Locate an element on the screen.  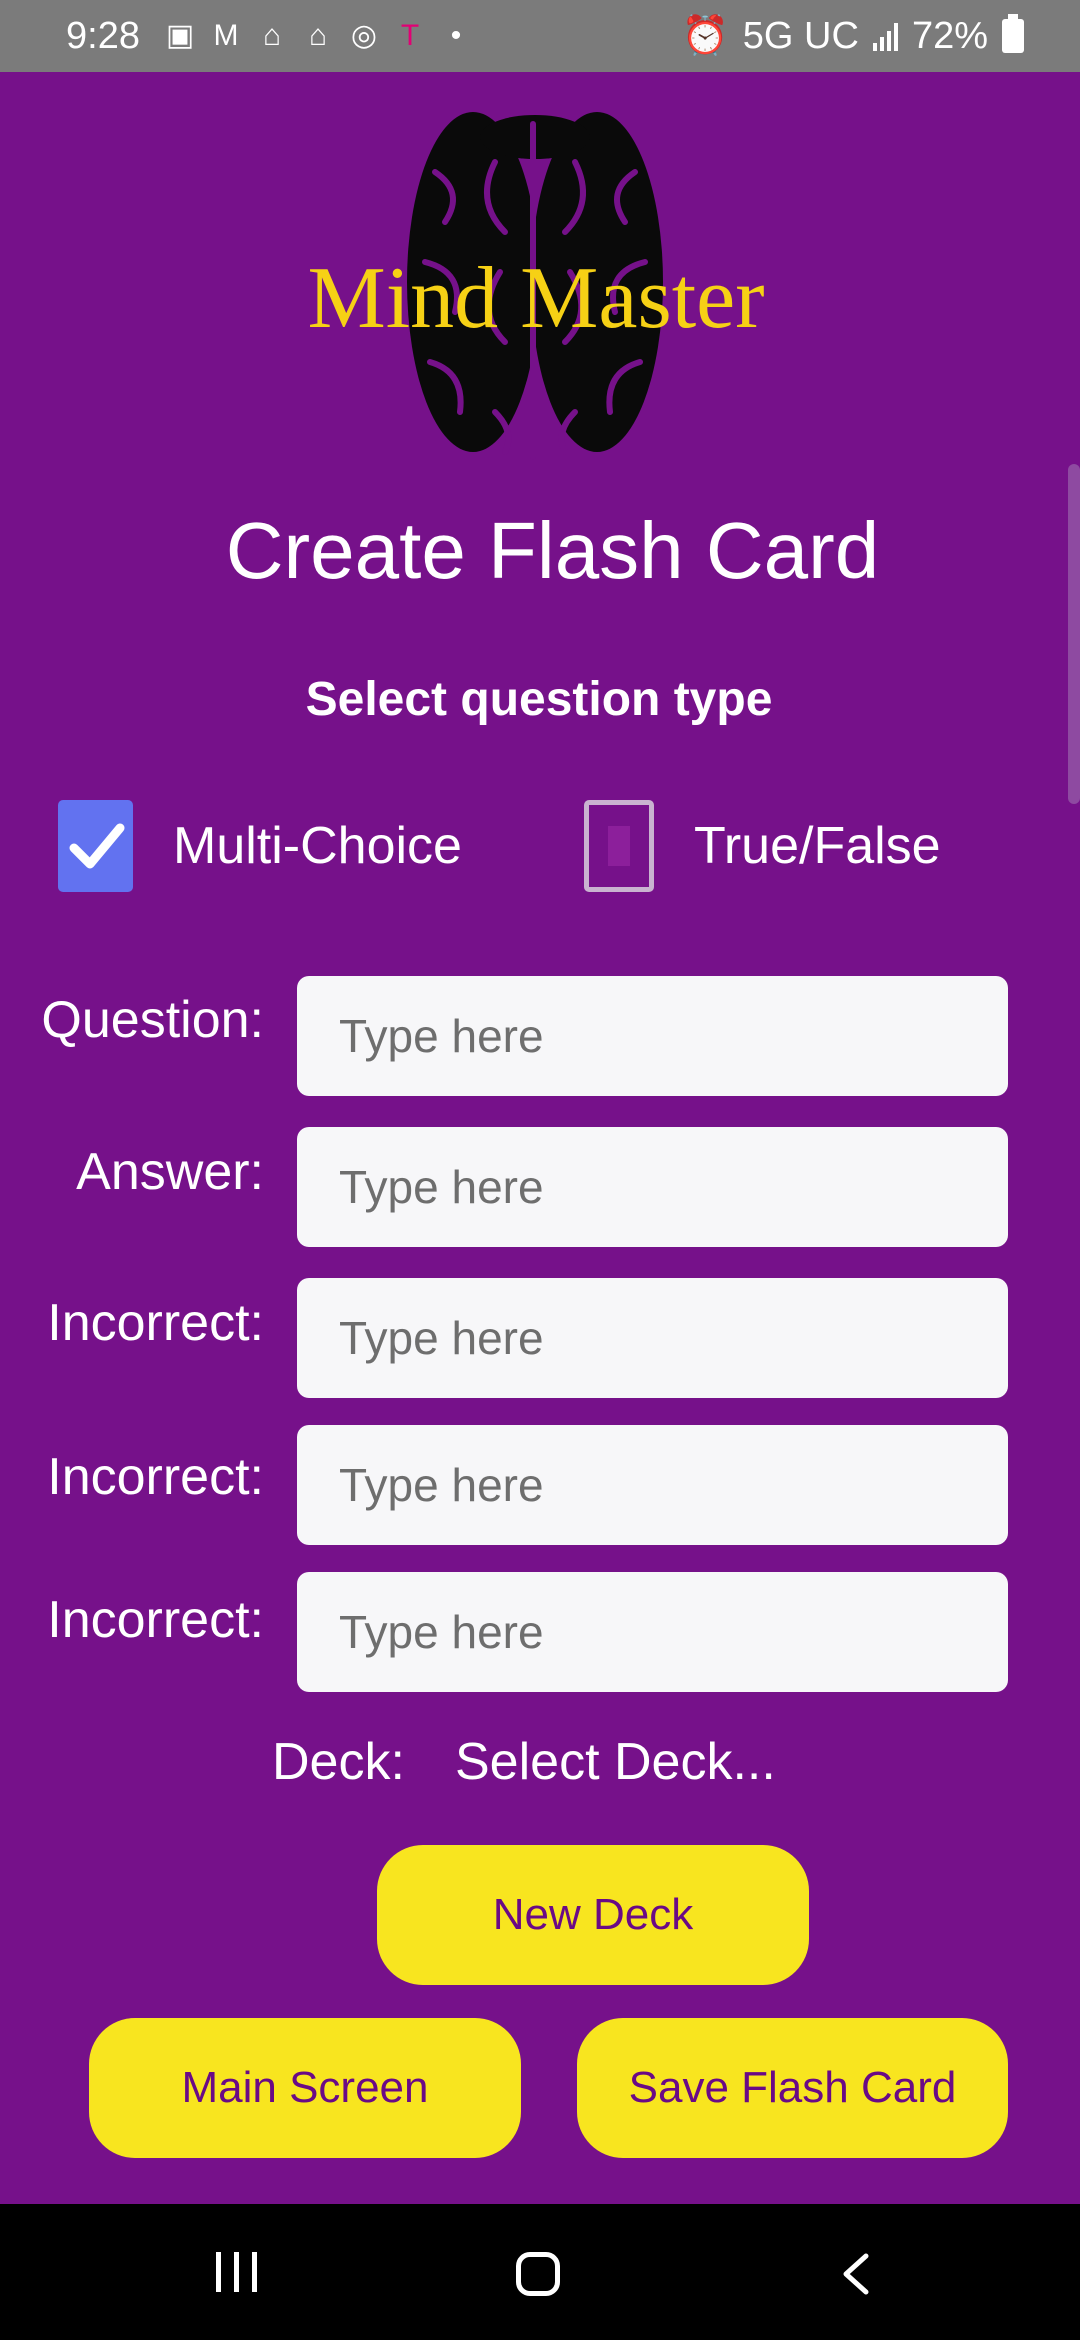
status-bar: 9:28 ▣ M ⌂ ⌂ ◎ T • ⏰ 5G UC 72% is located at coordinates (540, 36).